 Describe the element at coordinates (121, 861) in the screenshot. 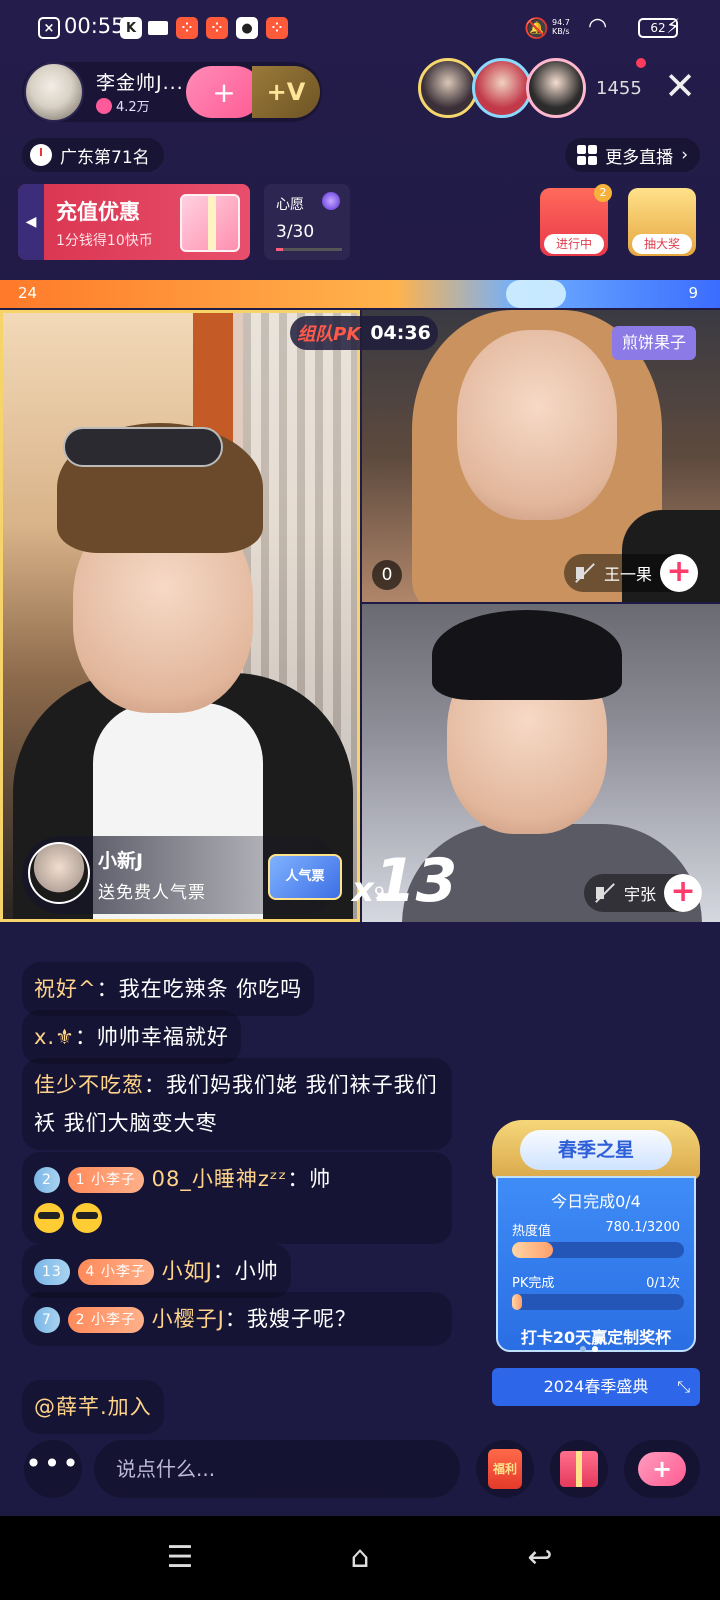

I see `sender-name: 小新J` at that location.